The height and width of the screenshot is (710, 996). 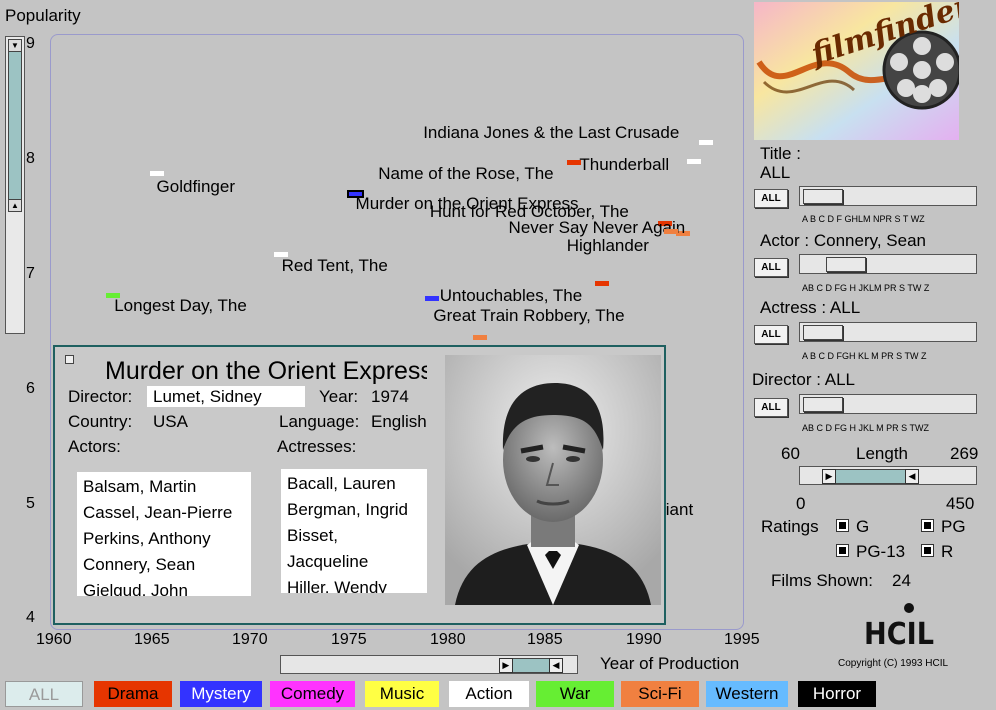 What do you see at coordinates (801, 503) in the screenshot?
I see `length-scale-min: 0` at bounding box center [801, 503].